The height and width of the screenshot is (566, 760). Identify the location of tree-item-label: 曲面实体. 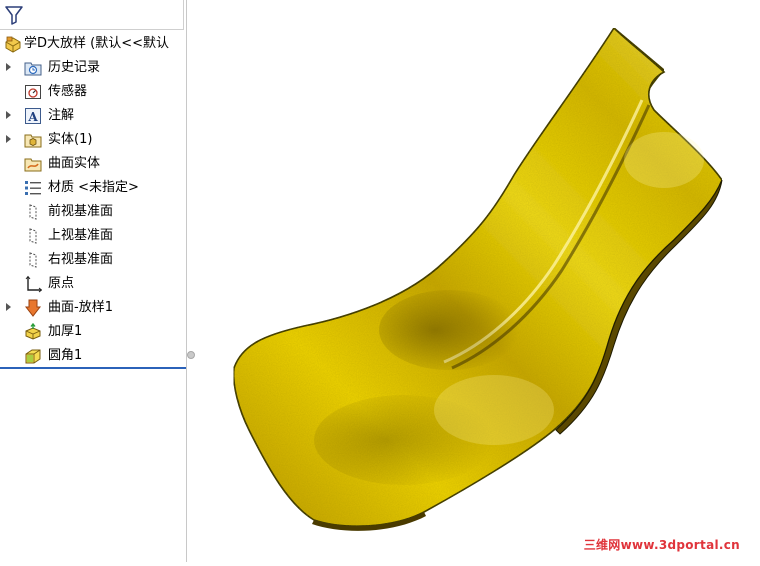
(74, 163).